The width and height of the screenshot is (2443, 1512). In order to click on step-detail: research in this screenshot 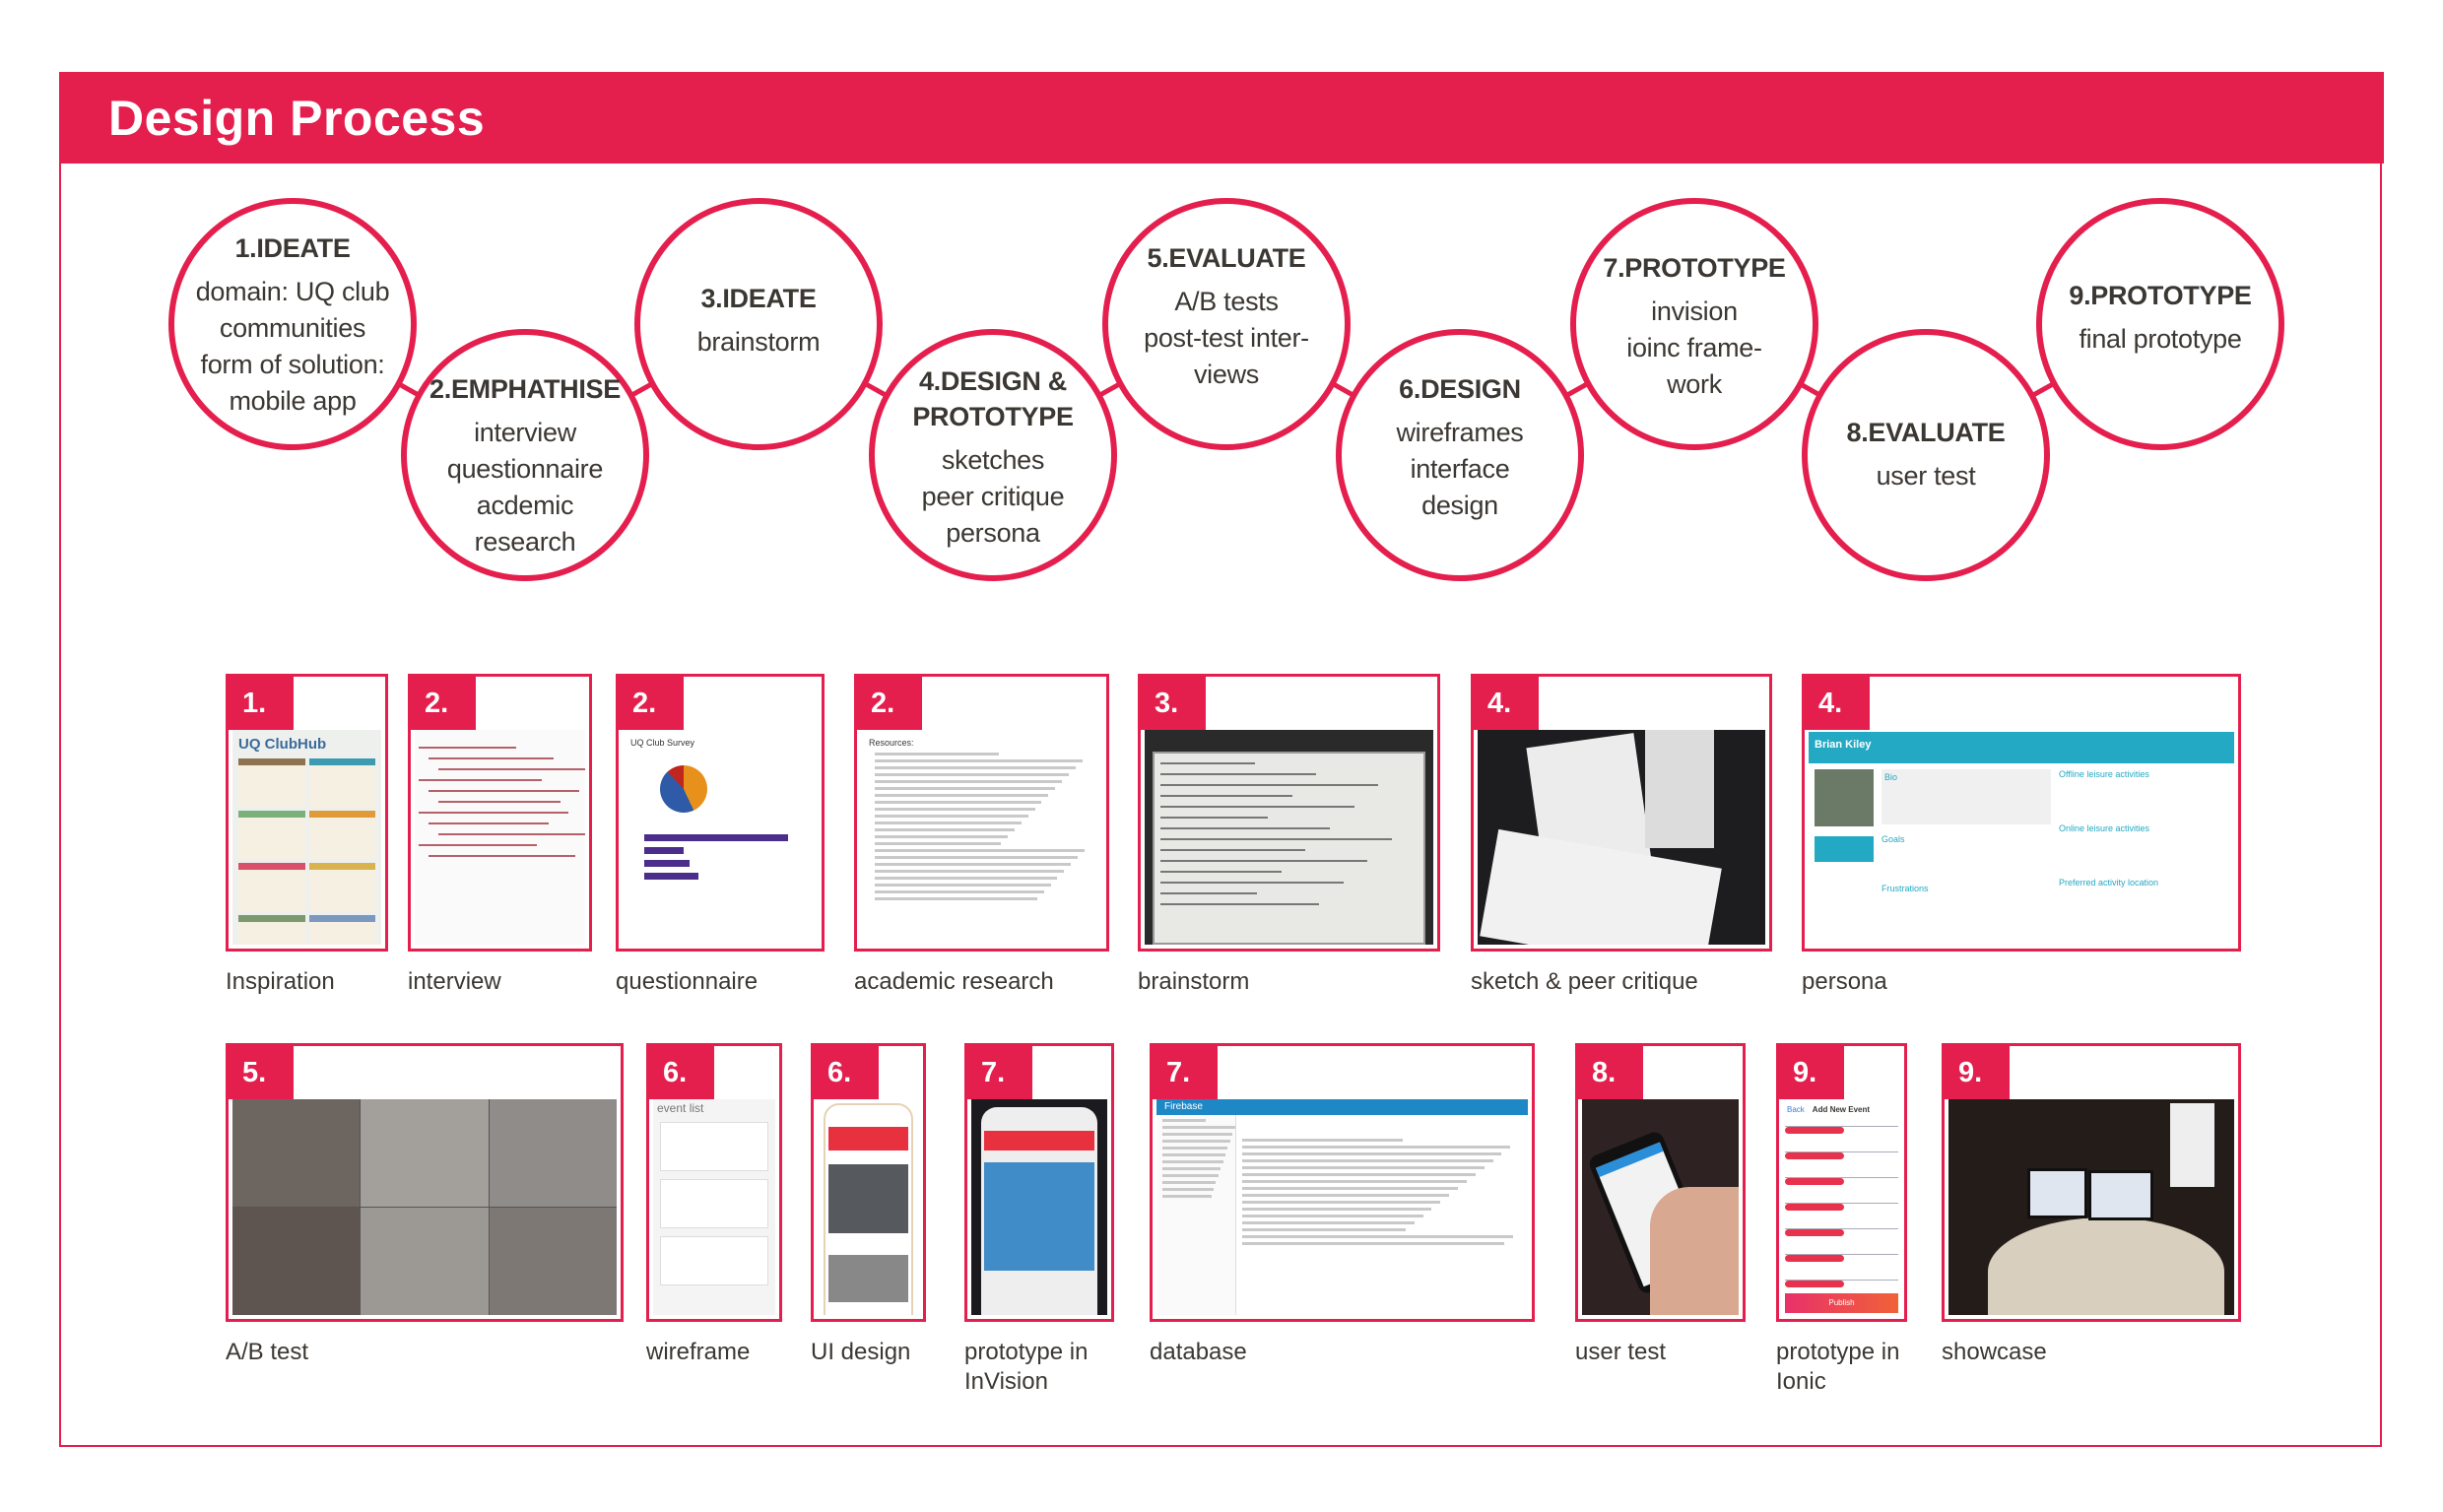, I will do `click(525, 542)`.